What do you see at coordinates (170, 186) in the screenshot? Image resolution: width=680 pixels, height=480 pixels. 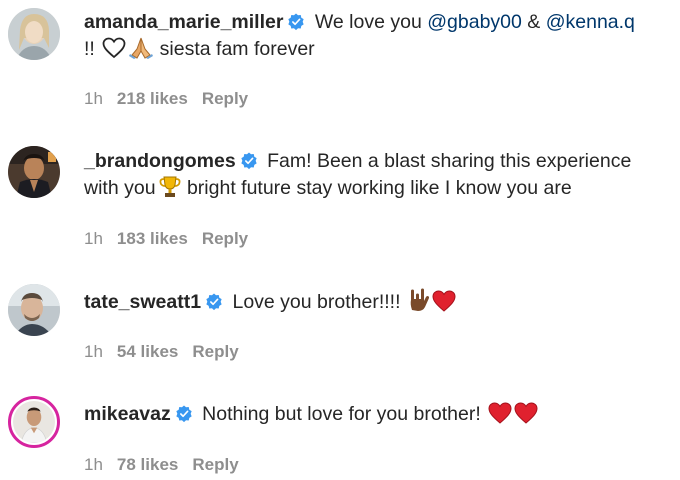 I see `trophy-icon` at bounding box center [170, 186].